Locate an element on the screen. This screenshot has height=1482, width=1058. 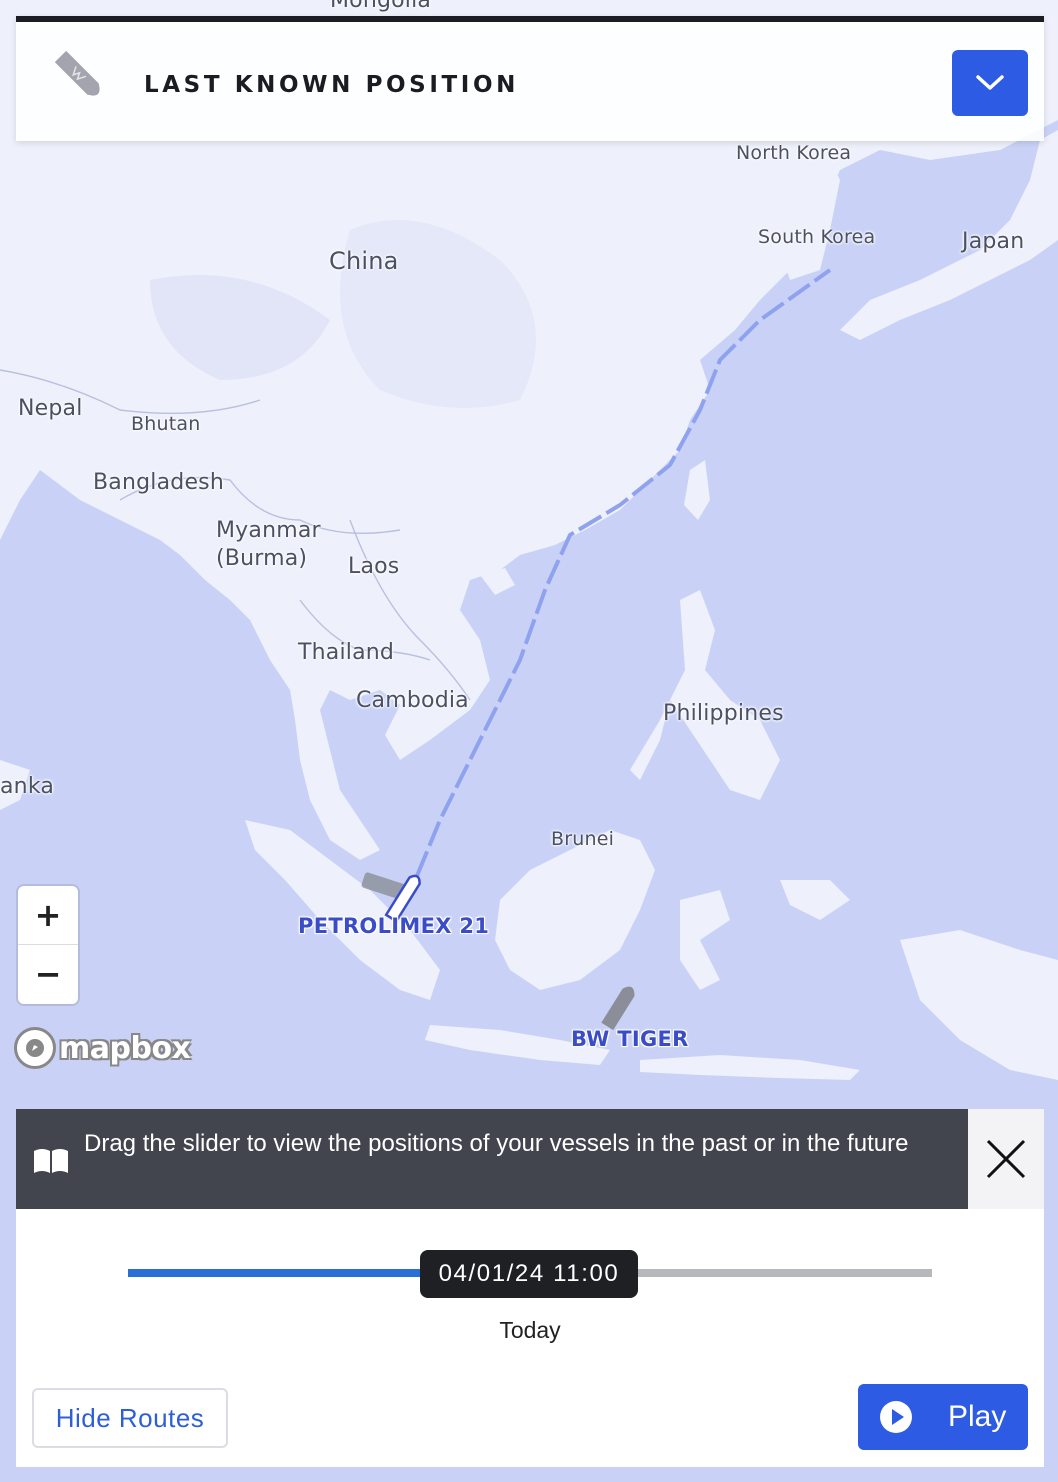
map-label-thailand: Thailand is located at coordinates (346, 652).